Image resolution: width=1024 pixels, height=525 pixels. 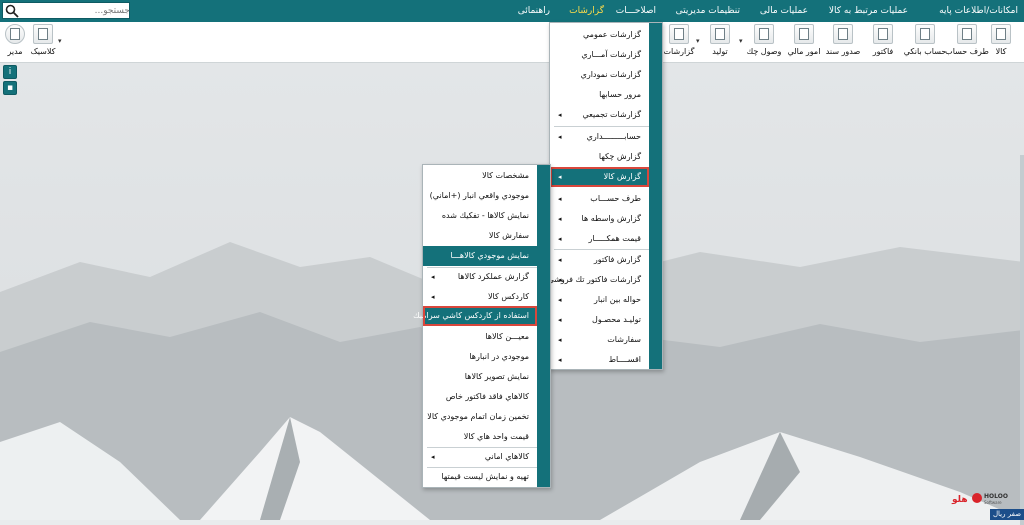 I want to click on menu-item-accounting: حسابـــــــــداري ◂, so click(x=599, y=137).